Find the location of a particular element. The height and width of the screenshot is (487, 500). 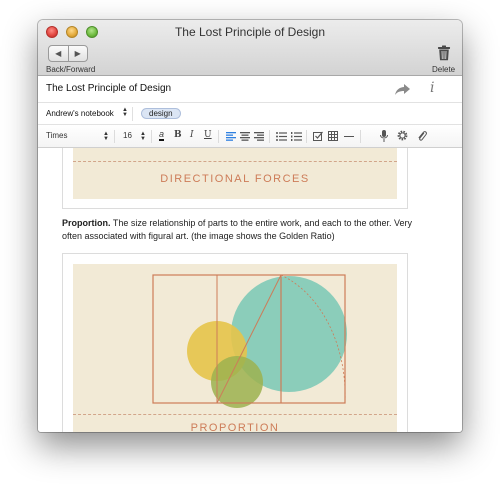

bullet-list-icon is located at coordinates (281, 136).